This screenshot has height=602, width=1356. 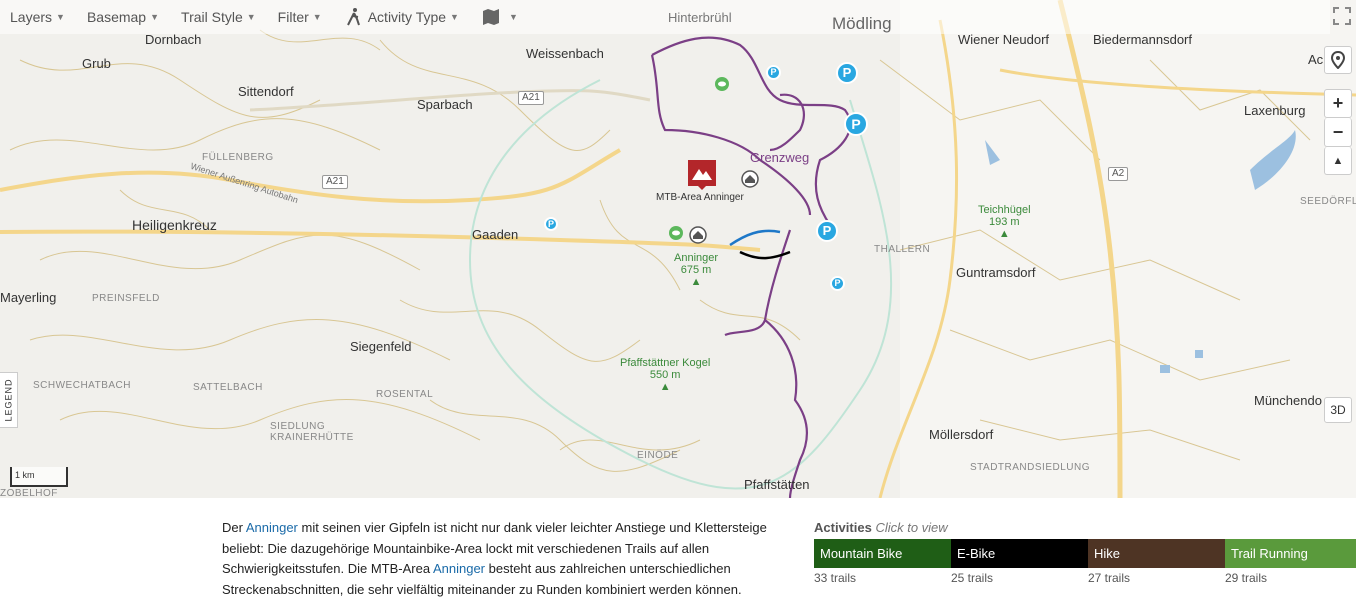 I want to click on place-munchendorf: Münchendo, so click(x=1288, y=400).